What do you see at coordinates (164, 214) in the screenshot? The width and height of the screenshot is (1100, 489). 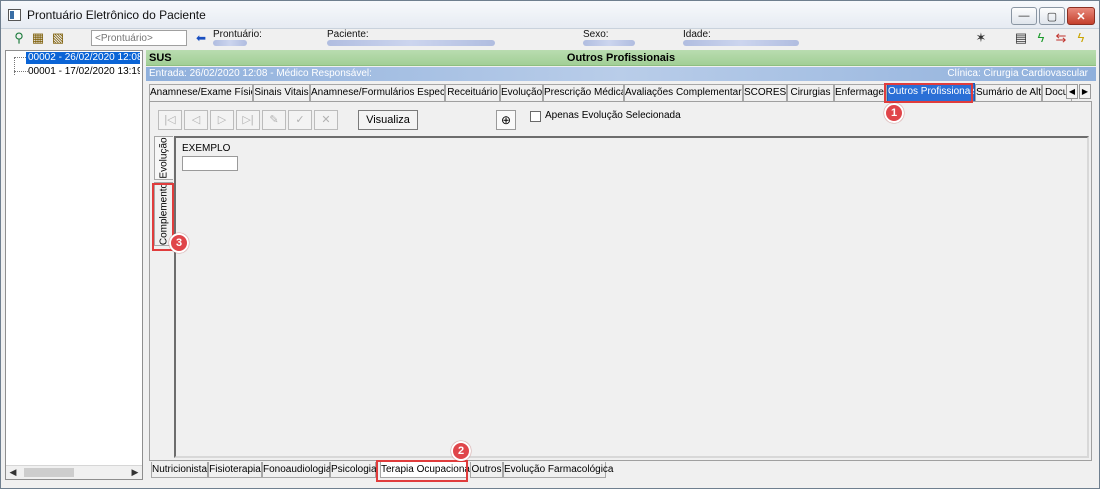 I see `vtab-complemento-label: Complemento` at bounding box center [164, 214].